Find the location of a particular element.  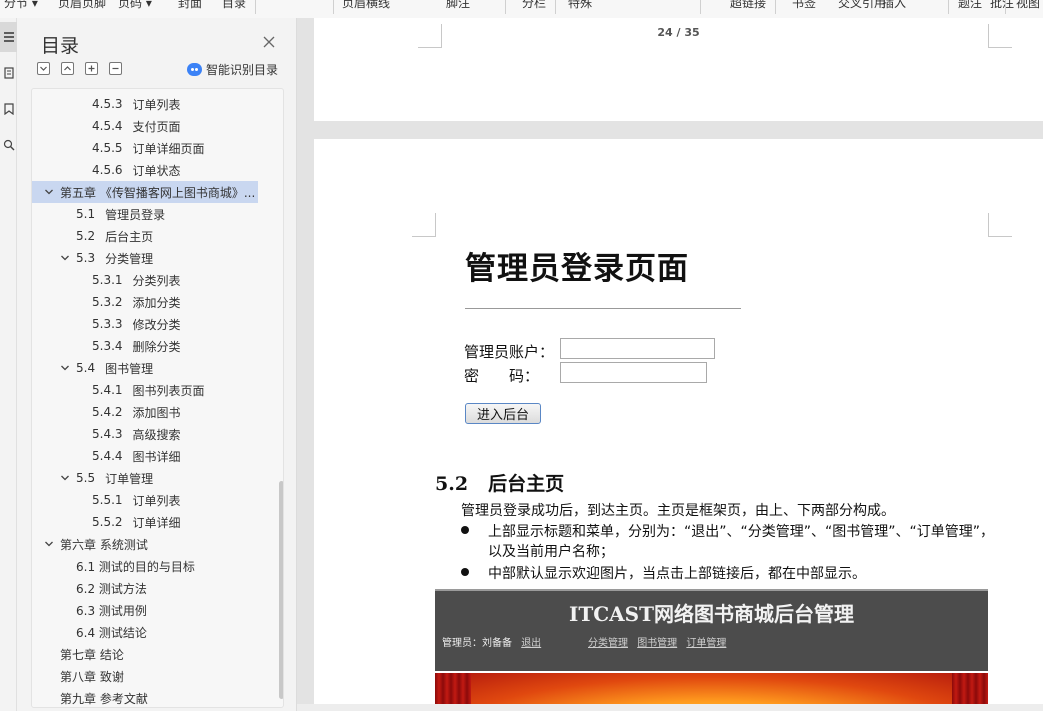

password-label: 密 码： is located at coordinates (502, 376).